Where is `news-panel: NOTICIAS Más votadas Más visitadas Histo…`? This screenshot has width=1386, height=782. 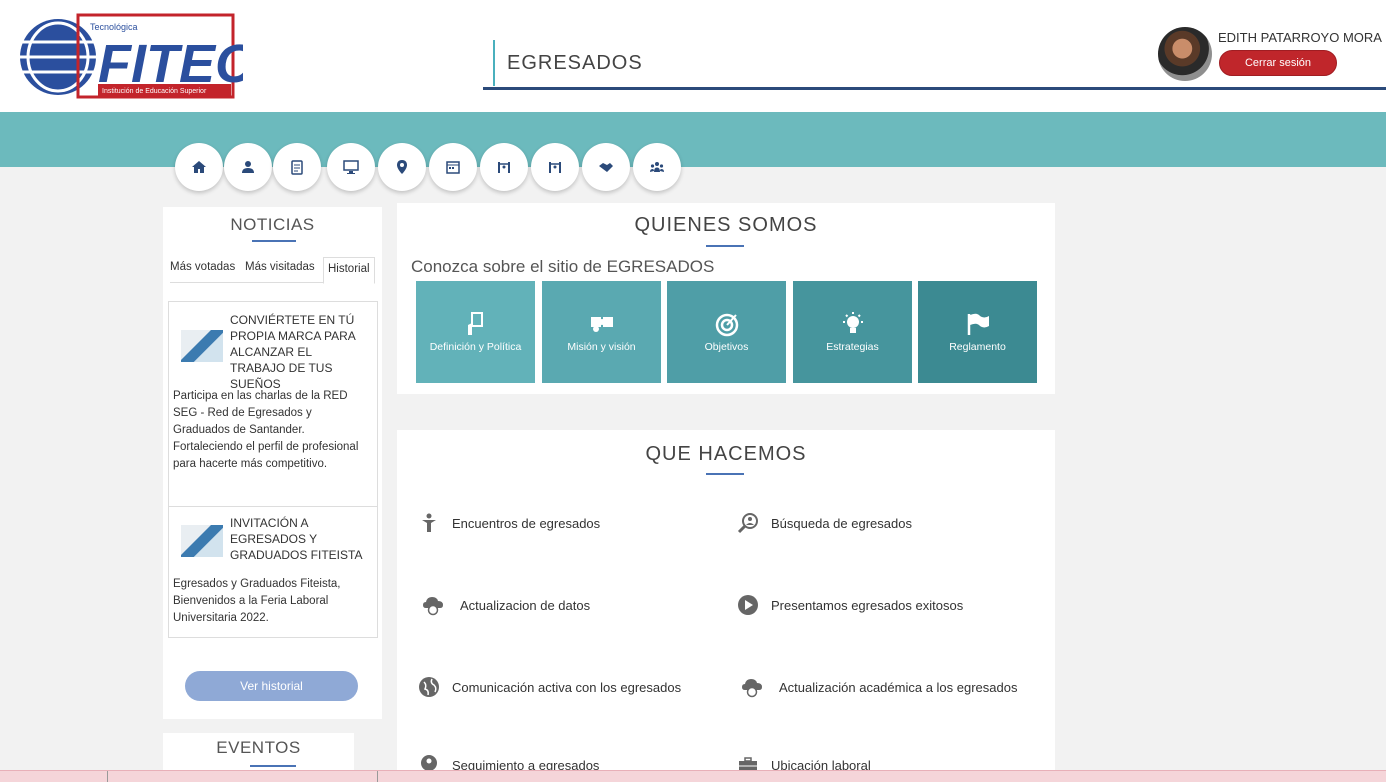
news-panel: NOTICIAS Más votadas Más visitadas Histo… is located at coordinates (272, 463).